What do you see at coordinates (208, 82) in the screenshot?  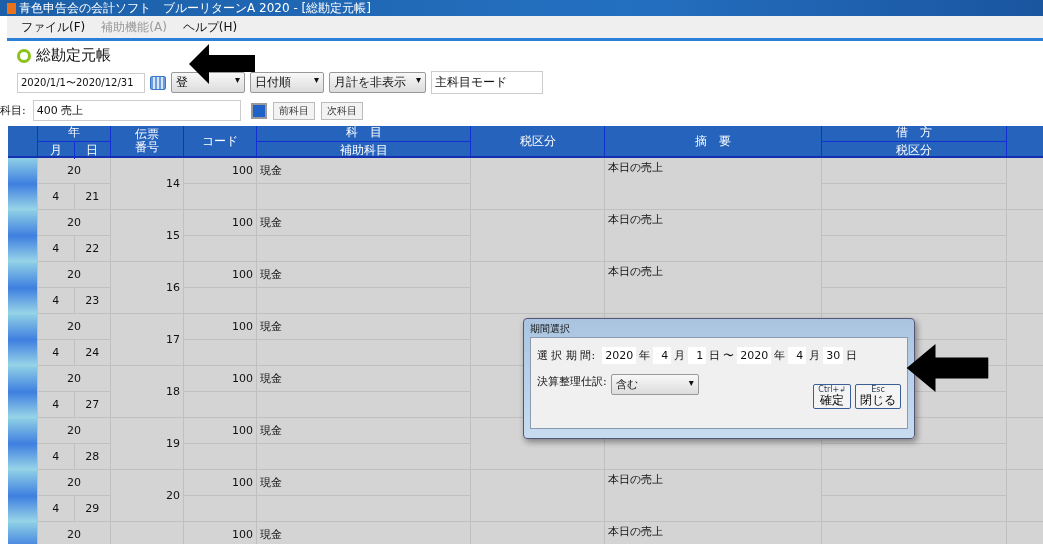 I see `dropdown: 登 ▾` at bounding box center [208, 82].